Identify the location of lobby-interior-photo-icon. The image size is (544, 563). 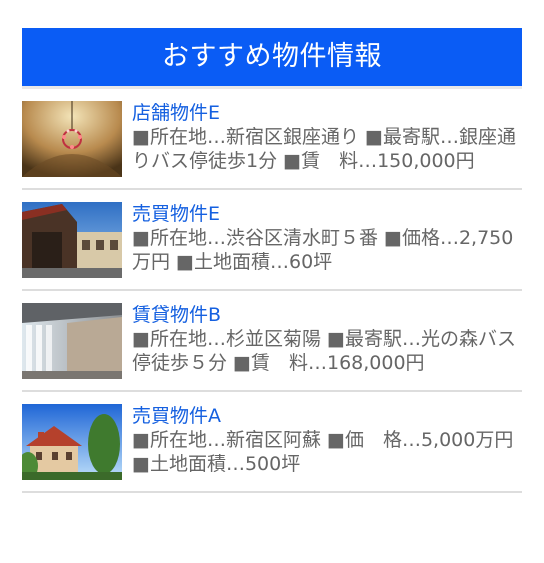
(72, 341).